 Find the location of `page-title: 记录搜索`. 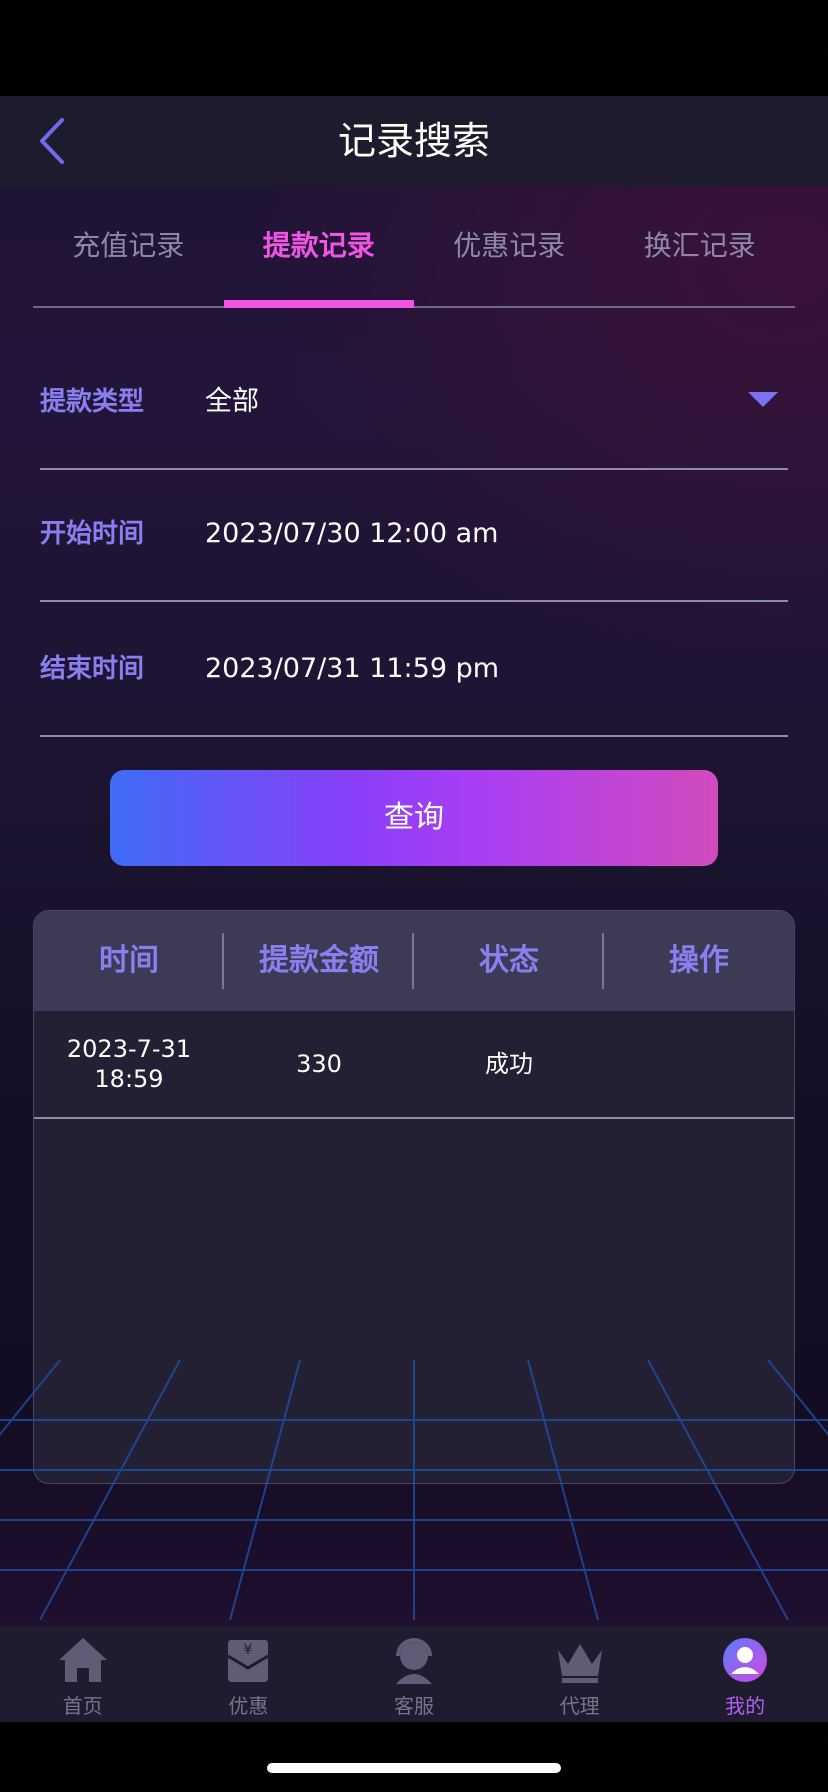

page-title: 记录搜索 is located at coordinates (413, 141).